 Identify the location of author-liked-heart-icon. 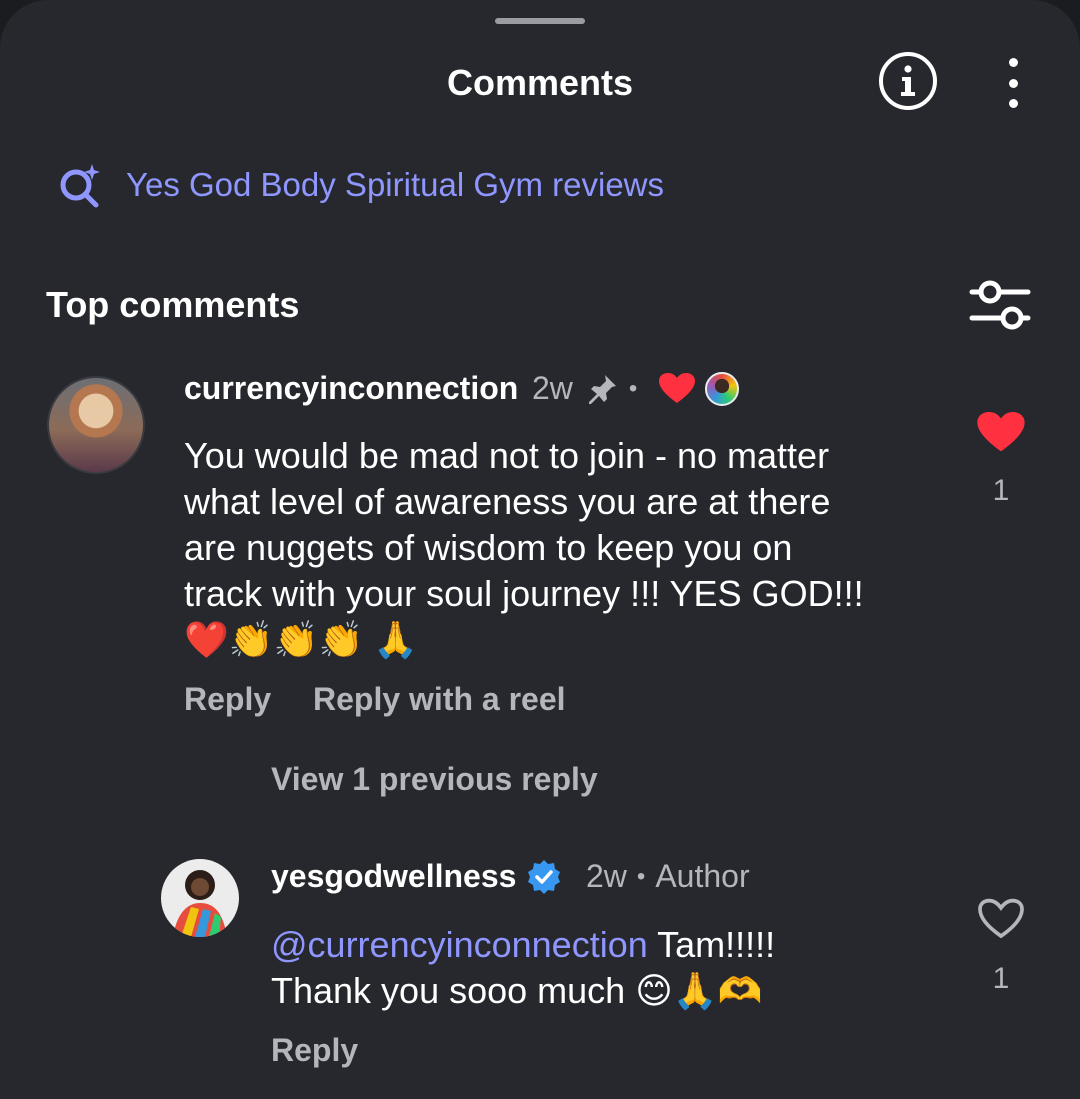
(677, 387).